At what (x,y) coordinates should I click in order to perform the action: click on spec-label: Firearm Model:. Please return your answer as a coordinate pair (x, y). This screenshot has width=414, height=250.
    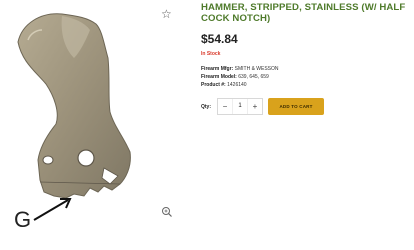
    Looking at the image, I should click on (219, 77).